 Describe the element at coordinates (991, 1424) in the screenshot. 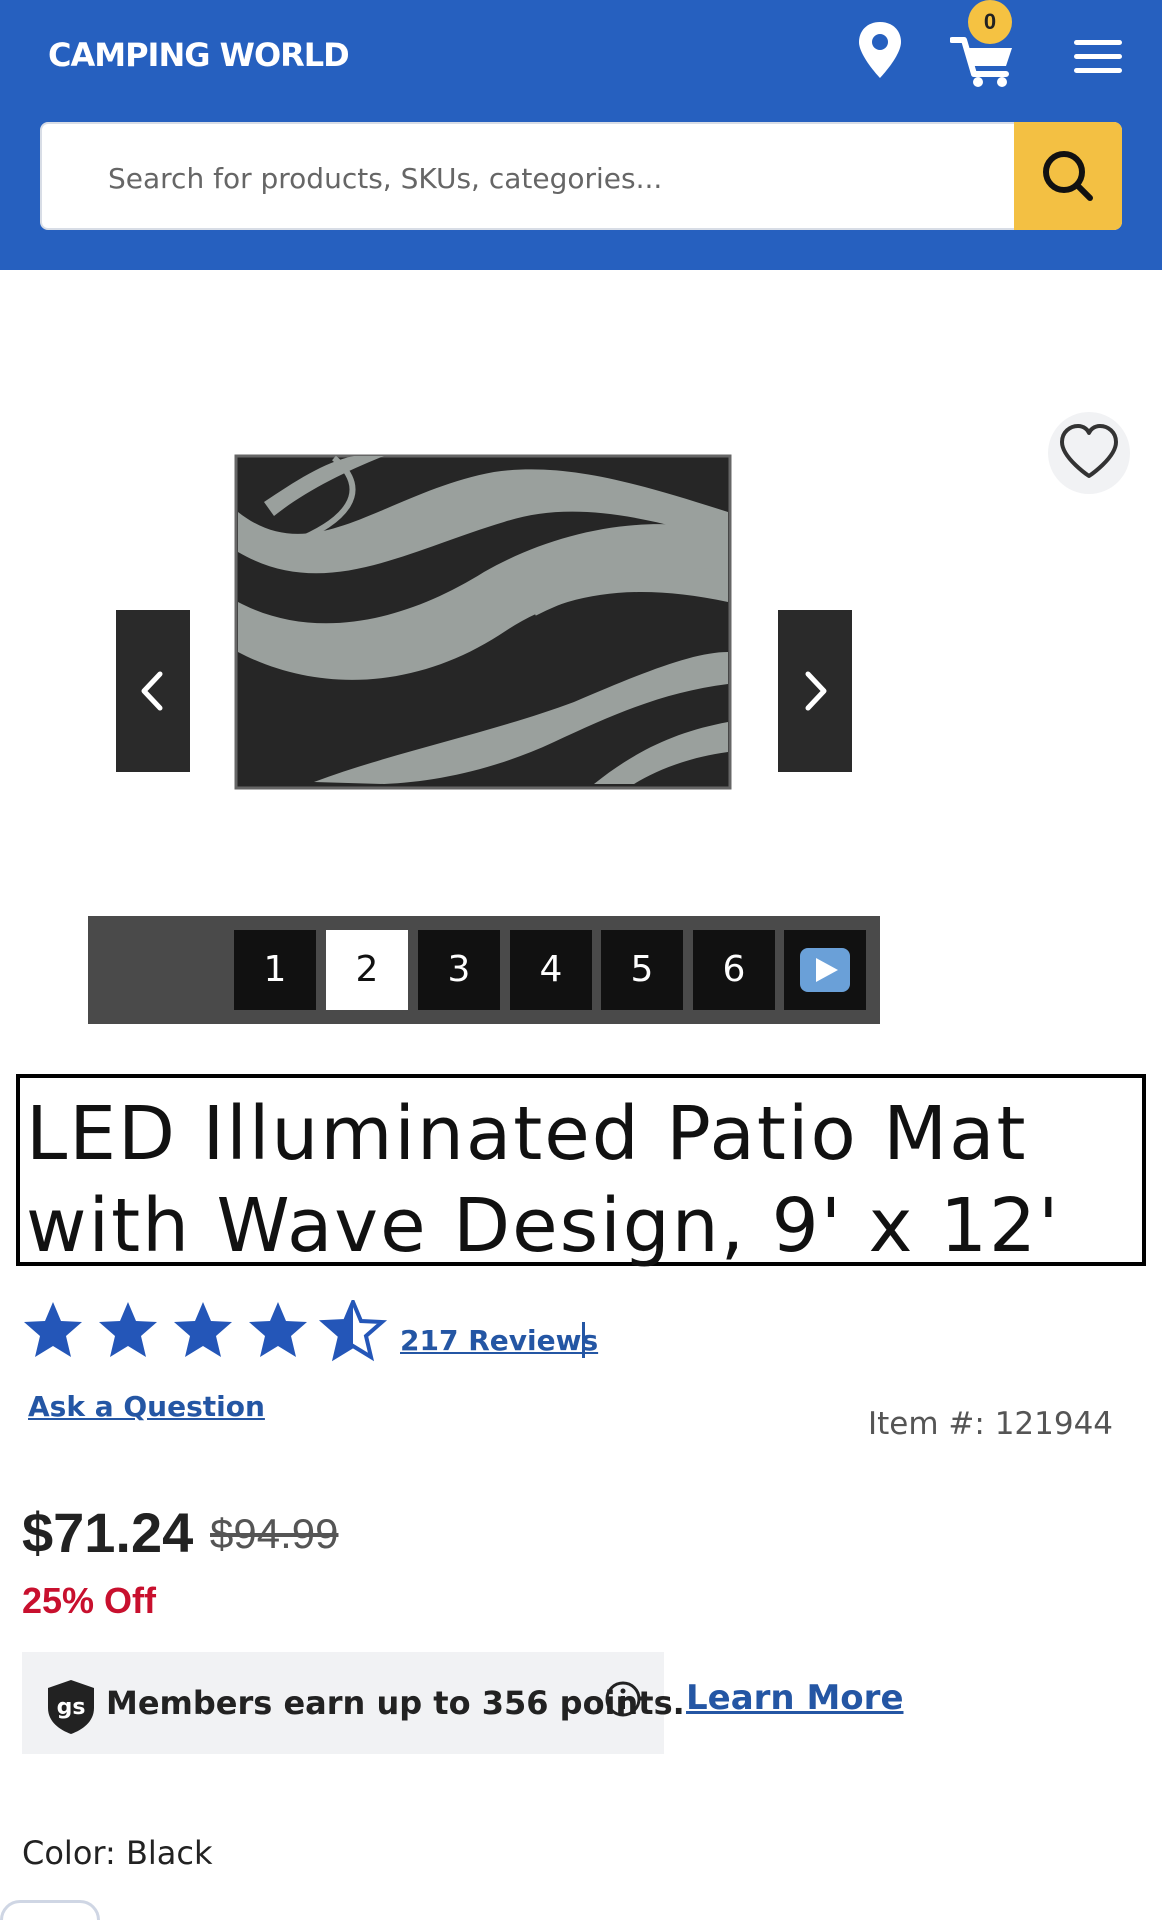

I see `item-number: Item #: 121944` at that location.